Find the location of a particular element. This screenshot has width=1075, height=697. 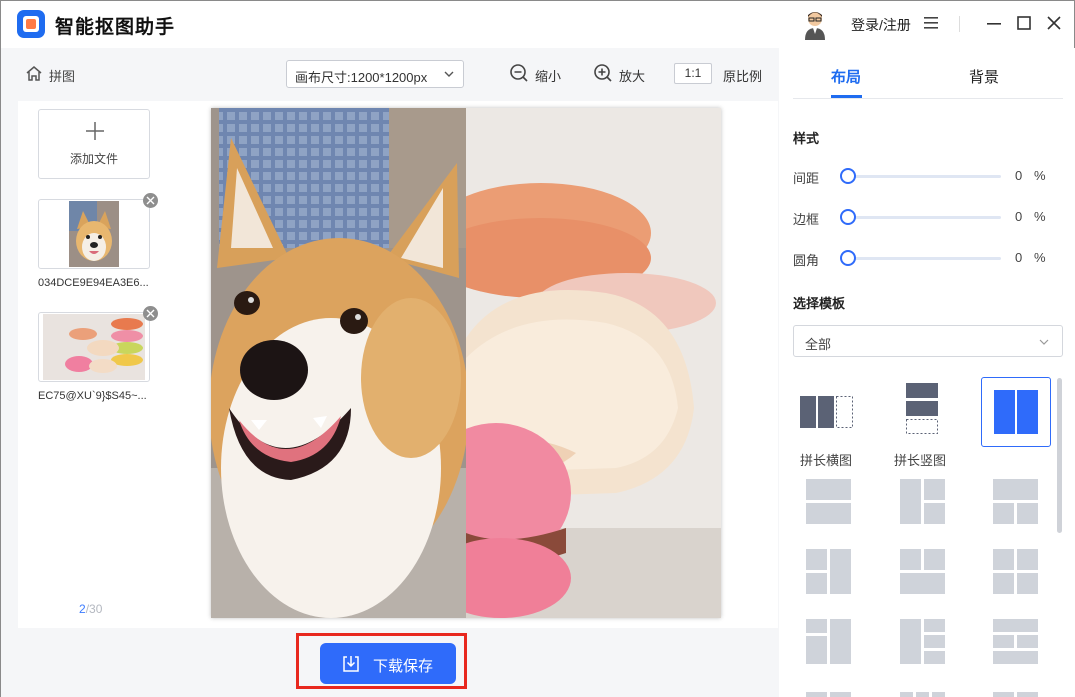

user-avatar-icon is located at coordinates (815, 25).